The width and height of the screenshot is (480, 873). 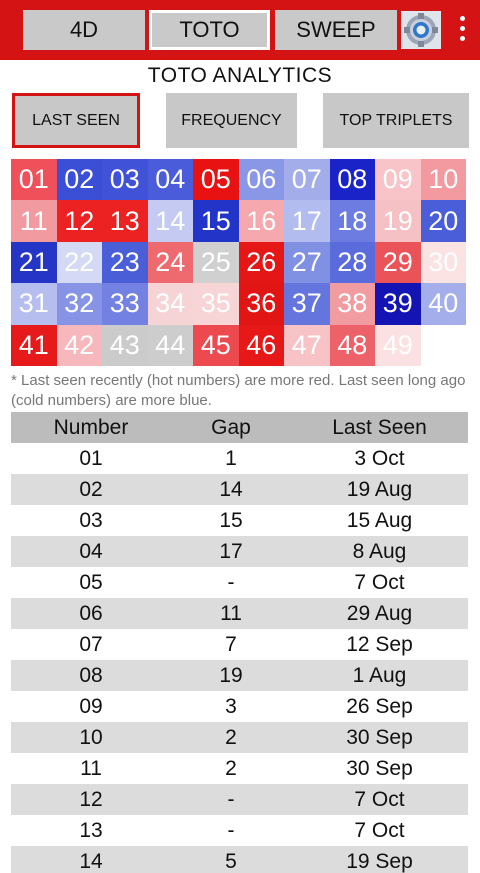 I want to click on heatmap-cell-26: 26, so click(x=261, y=262).